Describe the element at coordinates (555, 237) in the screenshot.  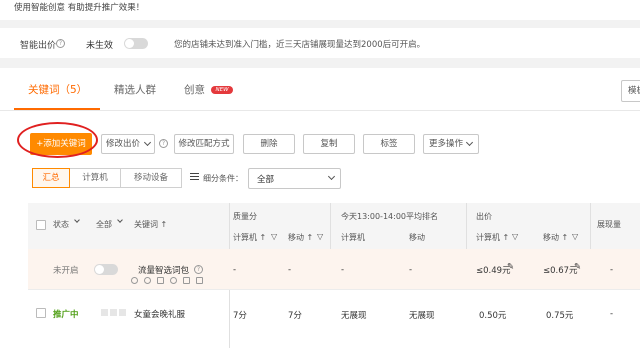
I see `col-bid-mobile: 移动 ↑` at that location.